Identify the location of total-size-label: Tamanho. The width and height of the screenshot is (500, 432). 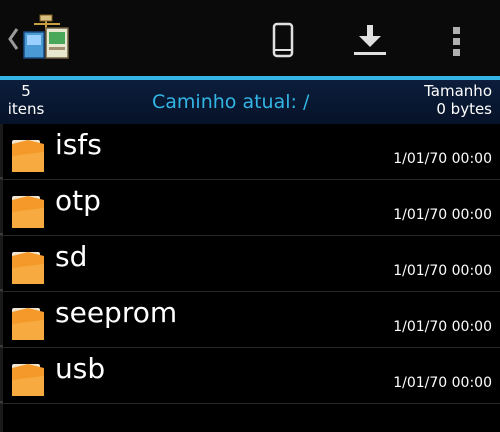
(458, 91).